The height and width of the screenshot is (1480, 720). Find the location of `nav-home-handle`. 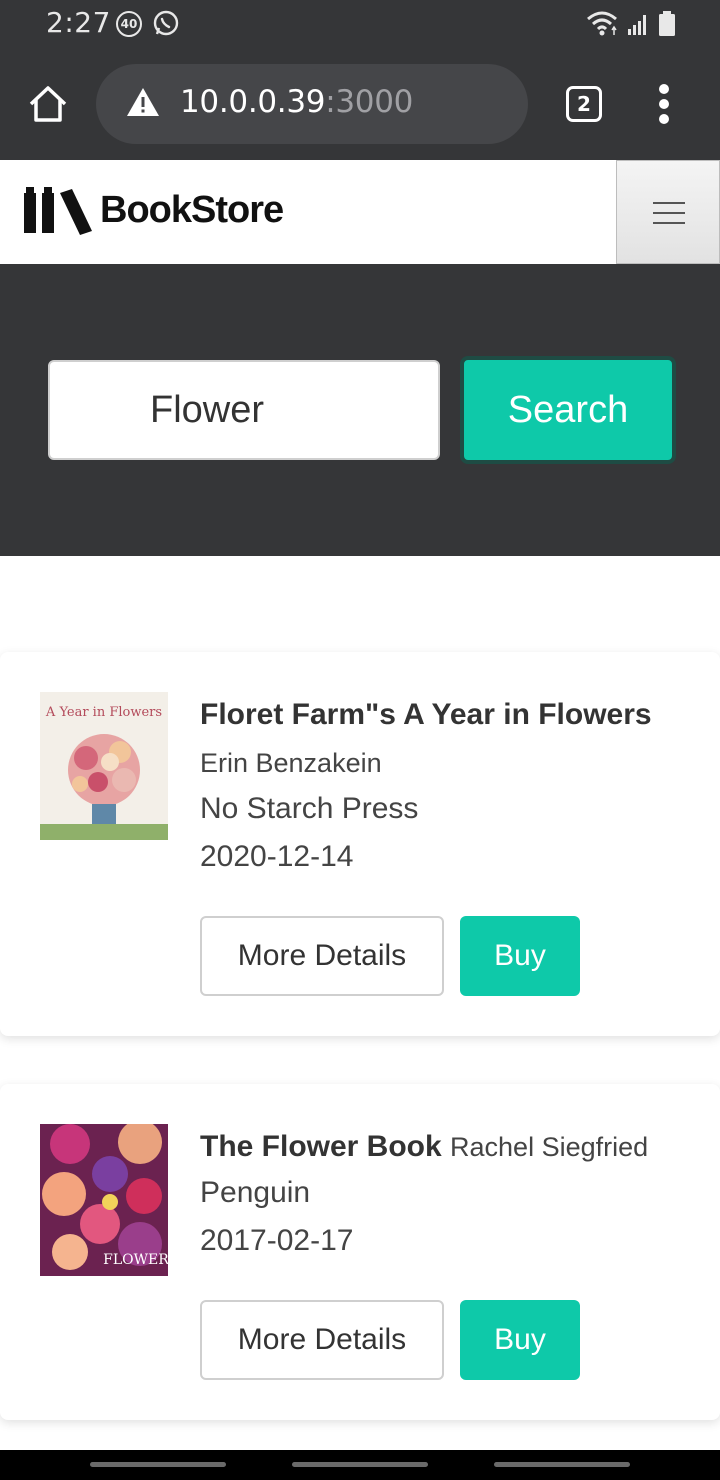

nav-home-handle is located at coordinates (360, 1464).